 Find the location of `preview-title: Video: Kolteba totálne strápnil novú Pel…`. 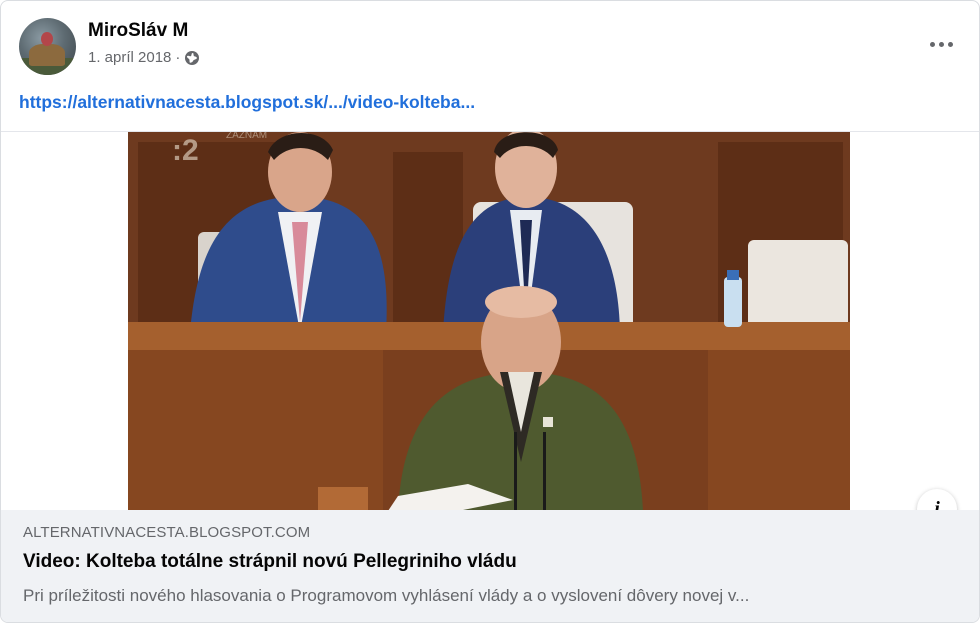

preview-title: Video: Kolteba totálne strápnil novú Pel… is located at coordinates (270, 562).